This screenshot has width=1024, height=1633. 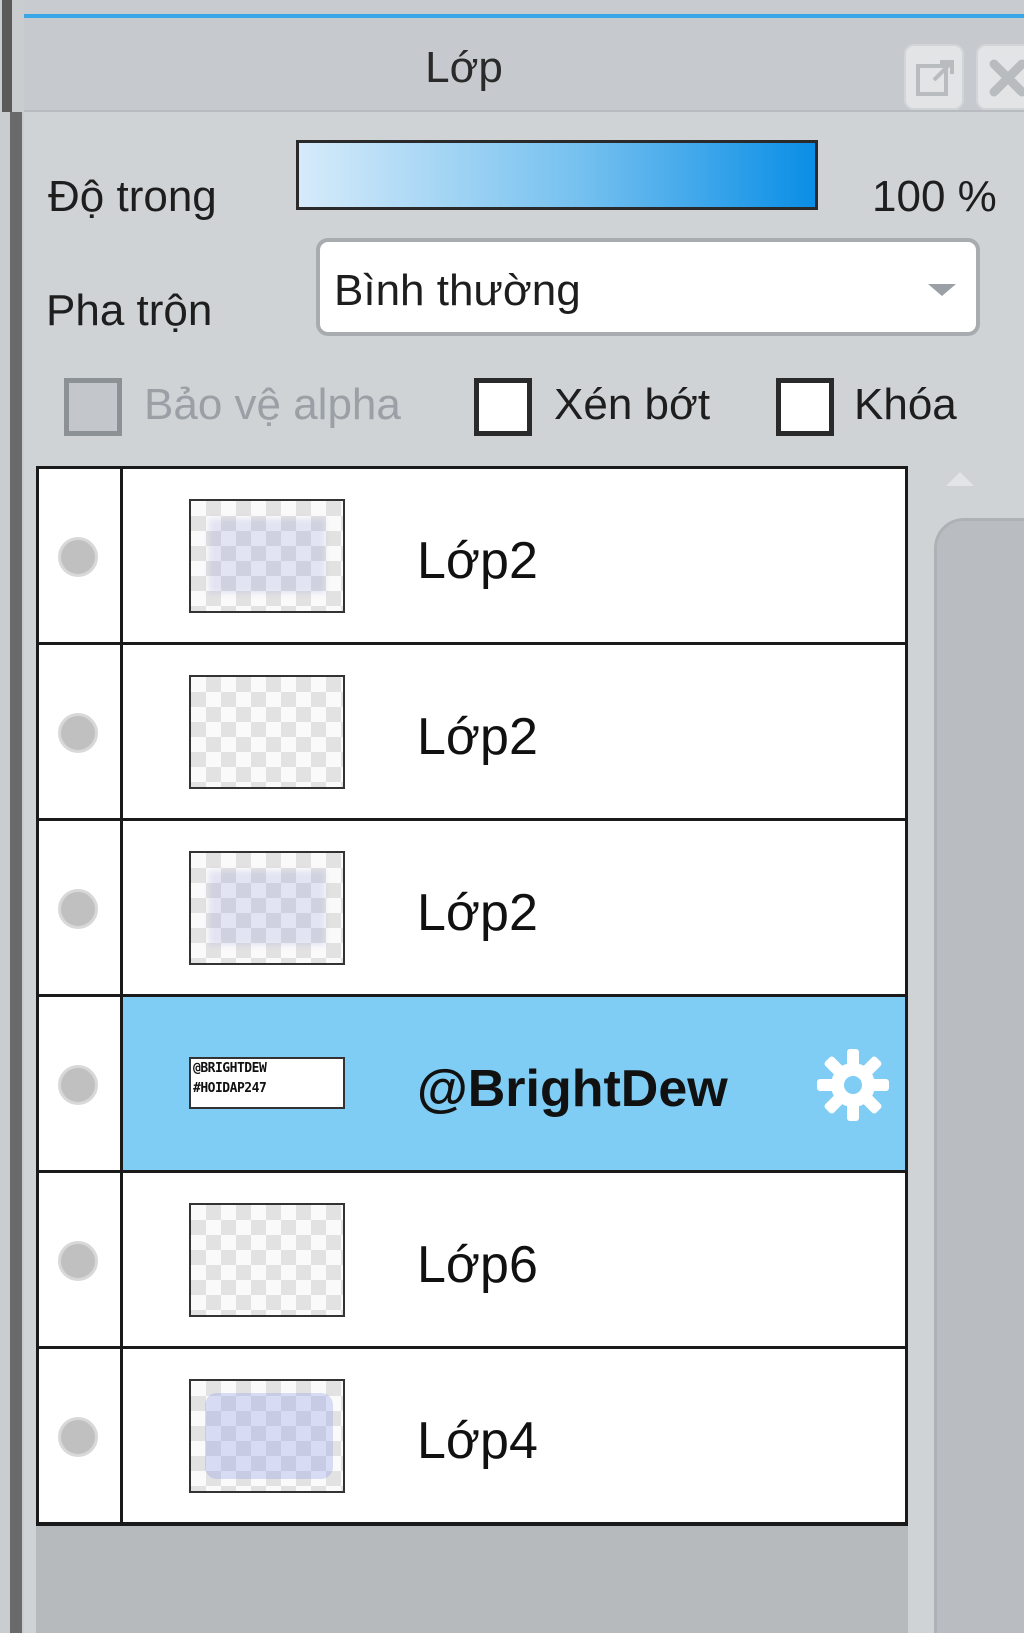 I want to click on layer-row: Lớp6, so click(x=472, y=1261).